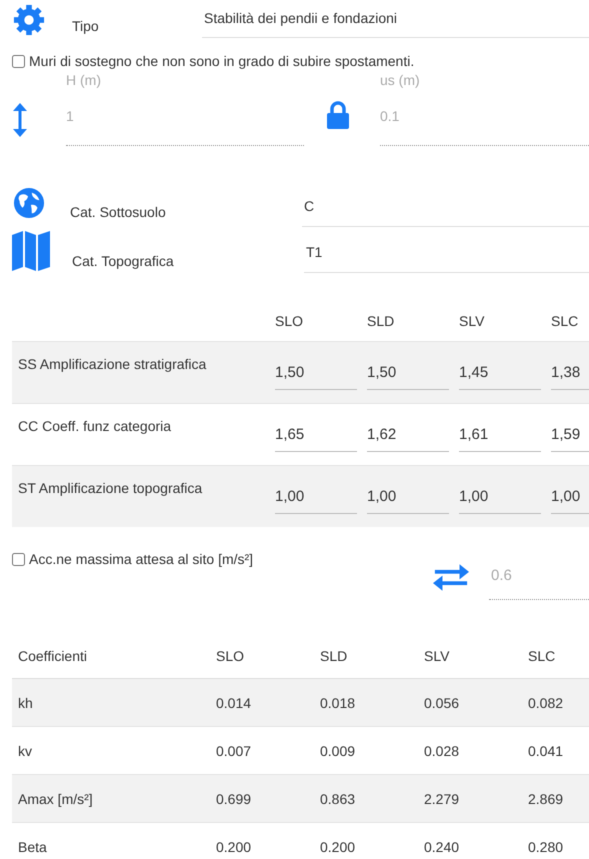  I want to click on column-header: Coefficienti, so click(52, 656).